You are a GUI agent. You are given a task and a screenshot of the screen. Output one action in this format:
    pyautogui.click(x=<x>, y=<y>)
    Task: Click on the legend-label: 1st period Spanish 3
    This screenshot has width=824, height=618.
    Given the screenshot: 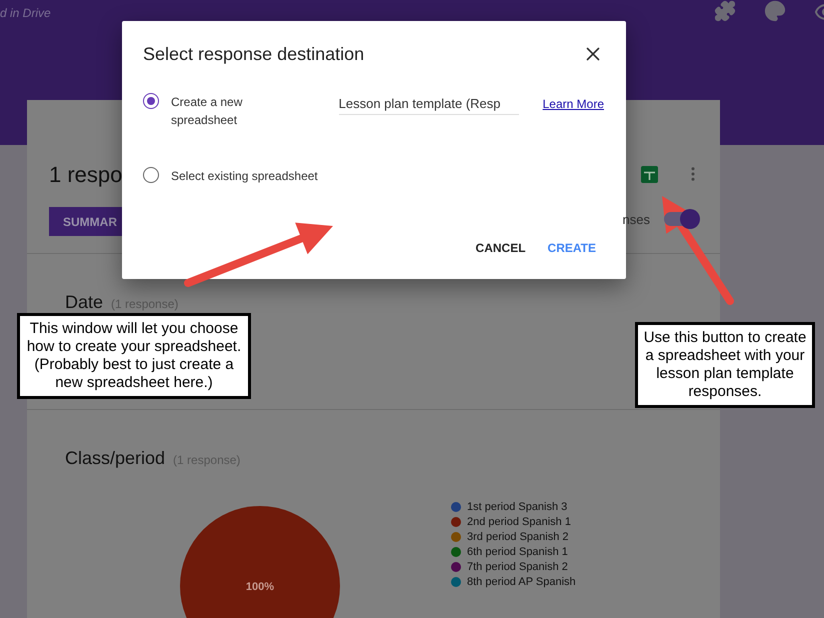 What is the action you would take?
    pyautogui.click(x=517, y=507)
    